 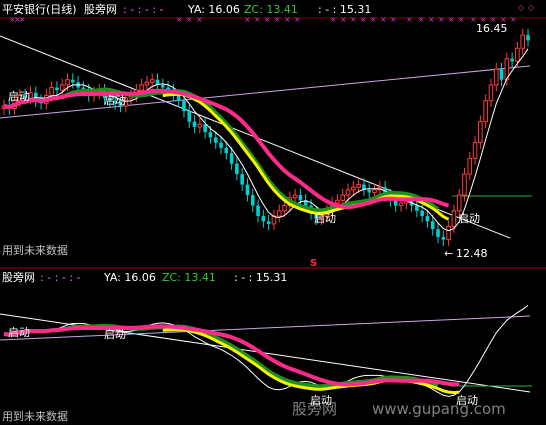 I want to click on header-dashes-bottom: : - : - : -, so click(x=60, y=277).